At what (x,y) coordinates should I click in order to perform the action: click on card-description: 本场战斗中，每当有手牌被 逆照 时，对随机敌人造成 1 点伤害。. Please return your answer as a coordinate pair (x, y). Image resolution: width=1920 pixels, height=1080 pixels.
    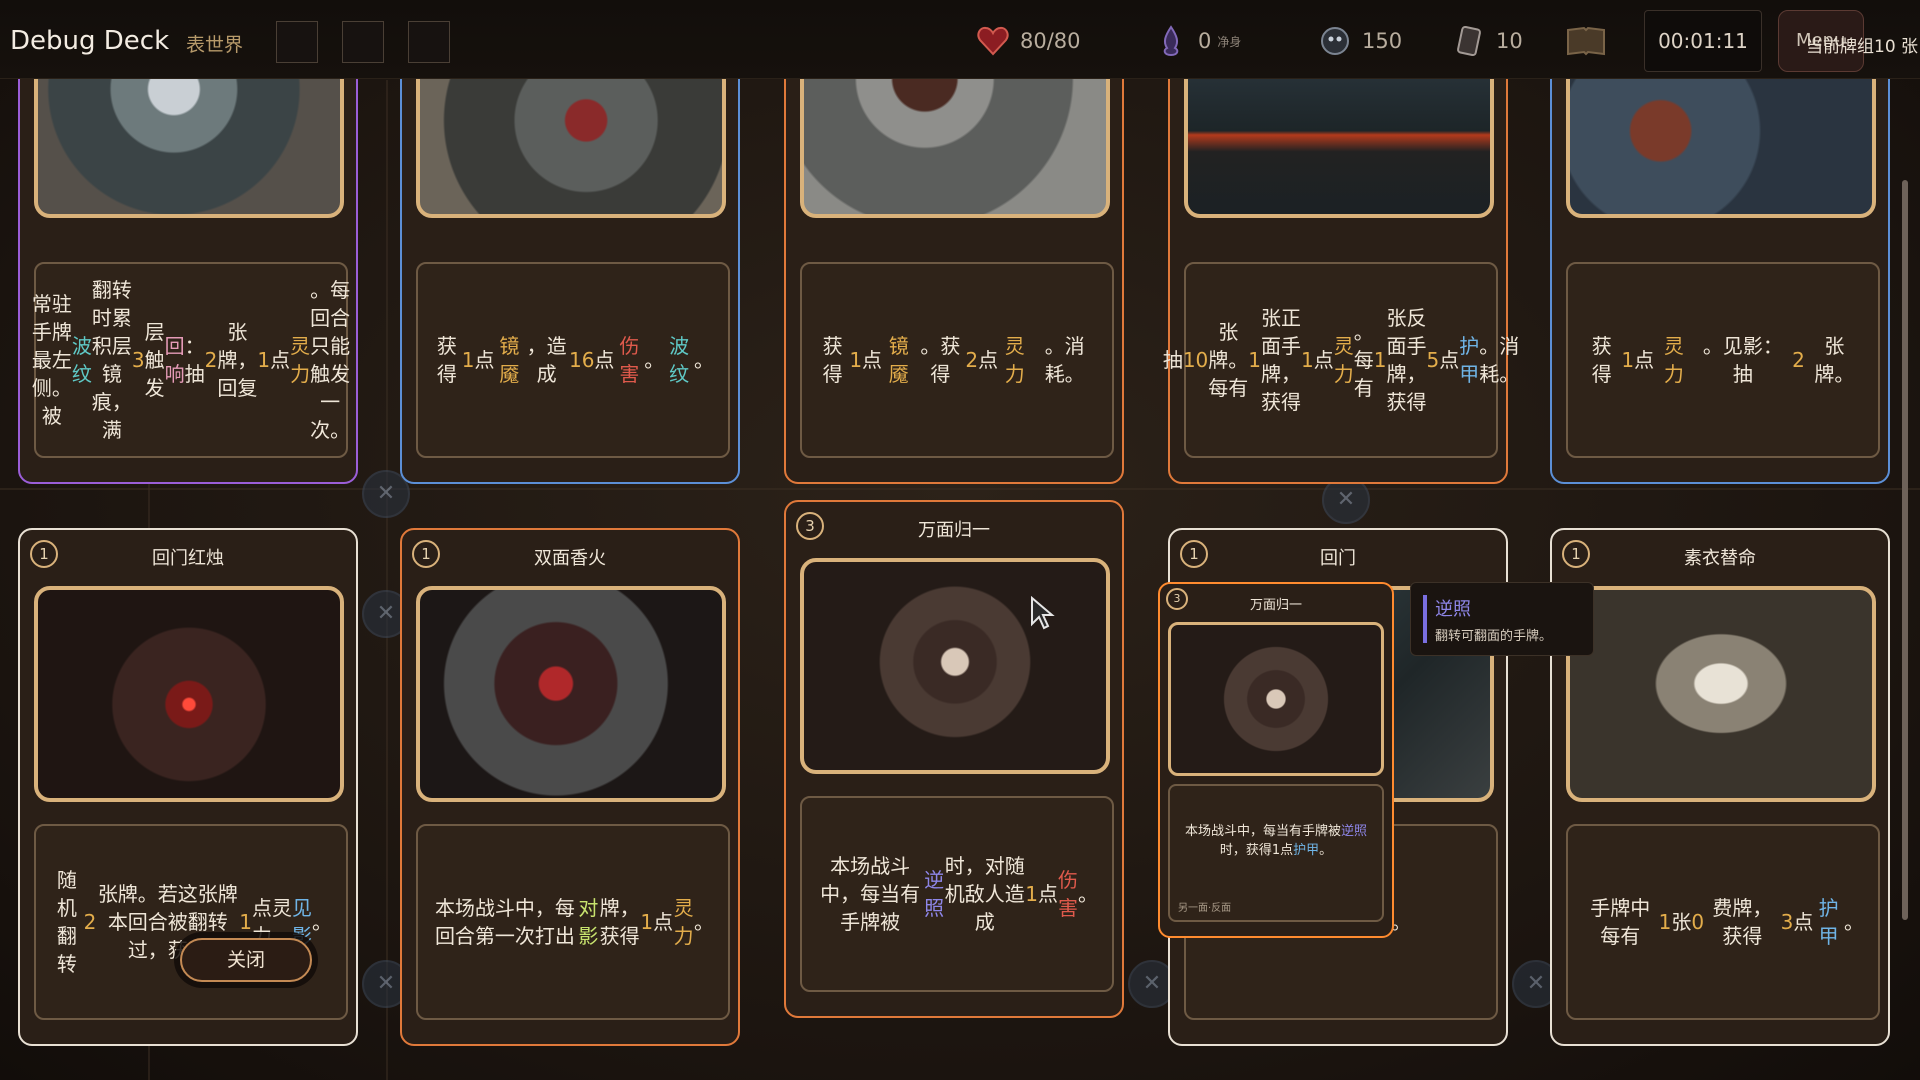
    Looking at the image, I should click on (957, 894).